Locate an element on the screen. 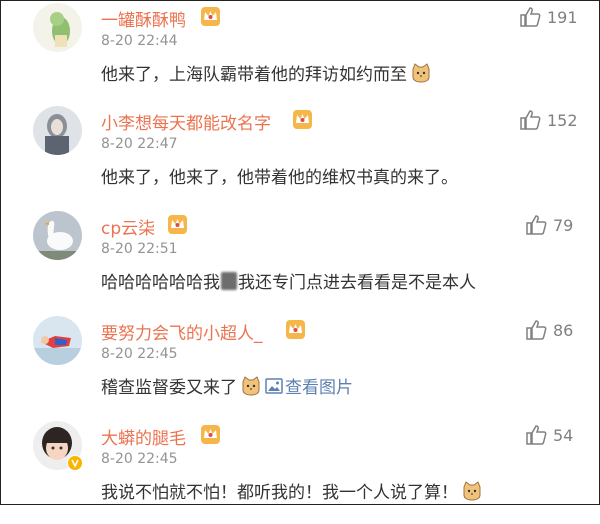 The image size is (600, 524). verified-badge-icon is located at coordinates (75, 463).